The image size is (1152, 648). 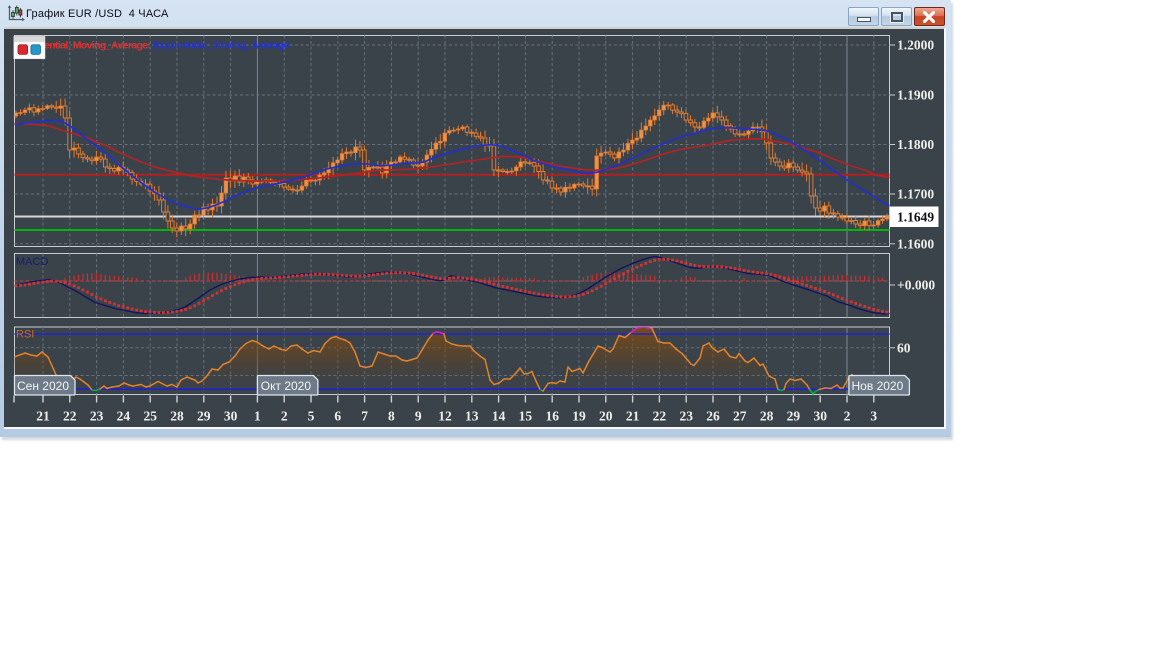 I want to click on svg-text: 7, so click(x=364, y=416).